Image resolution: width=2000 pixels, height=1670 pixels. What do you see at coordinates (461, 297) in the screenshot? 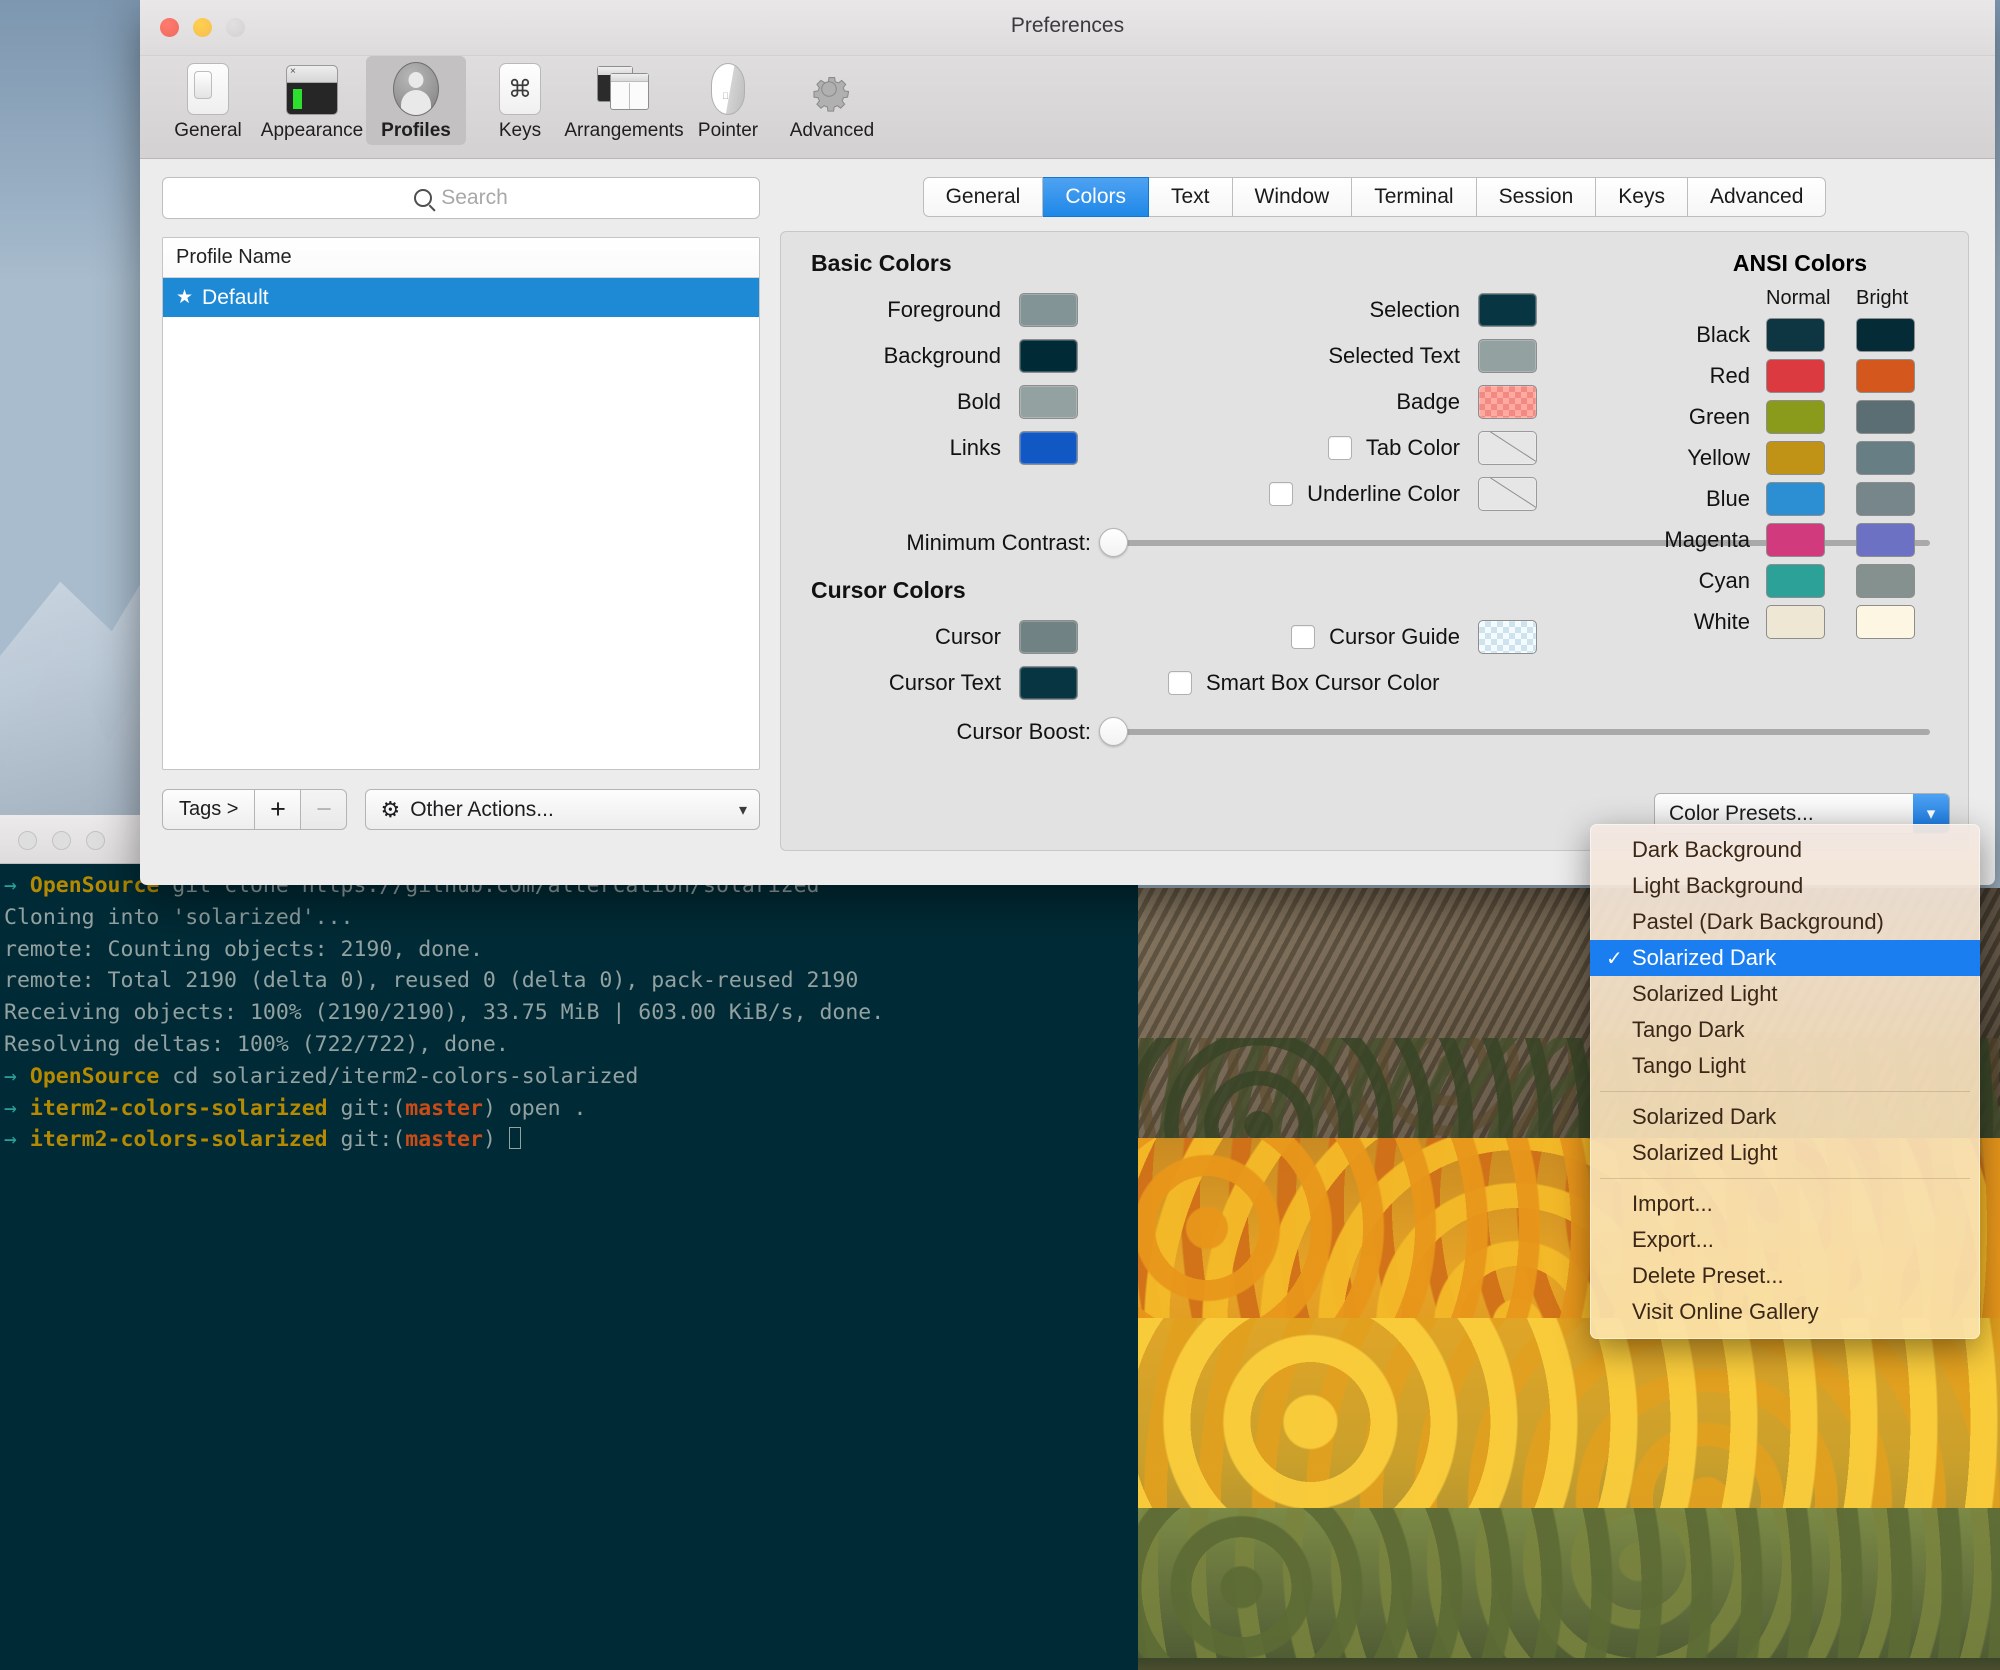
I see `table-row: ★ Default` at bounding box center [461, 297].